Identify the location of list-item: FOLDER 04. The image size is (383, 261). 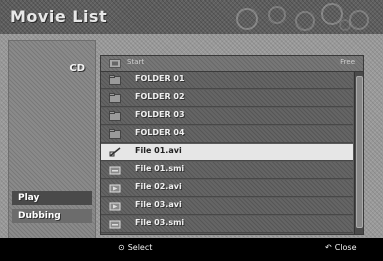
(227, 134).